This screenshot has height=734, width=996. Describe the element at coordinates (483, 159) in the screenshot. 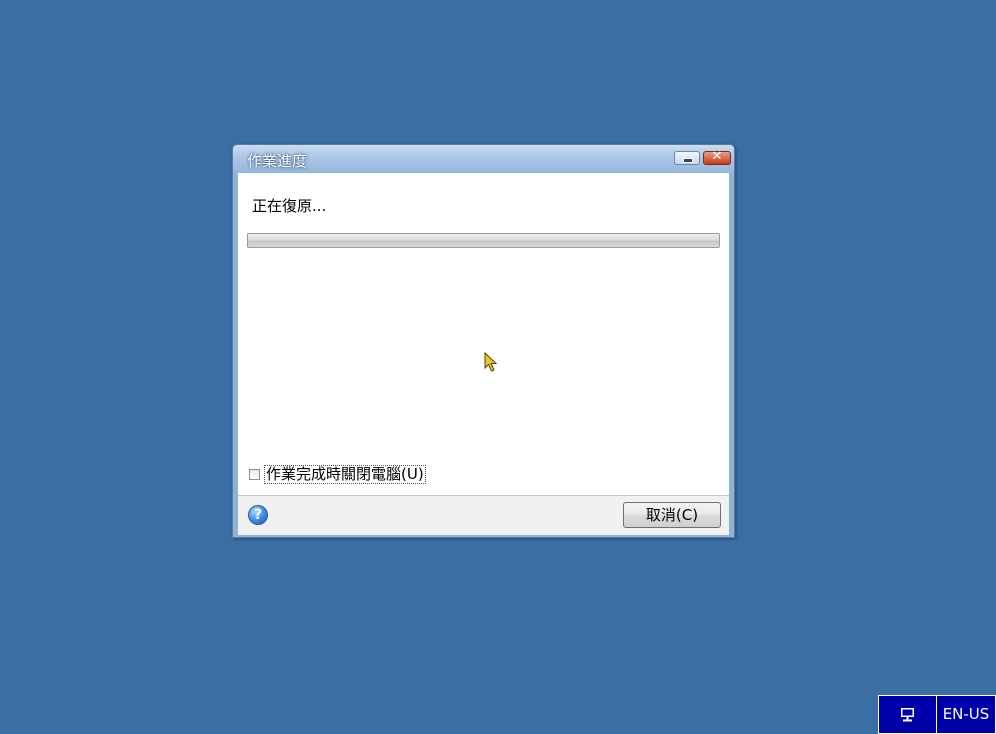

I see `title-bar: 作業進度 ✕` at that location.